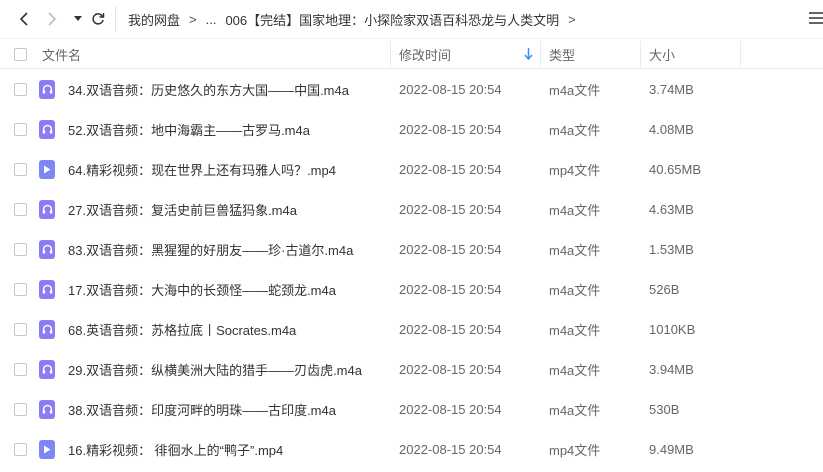 The height and width of the screenshot is (472, 823). I want to click on file-list-header: 文件名 修改时间 类型 大小, so click(411, 53).